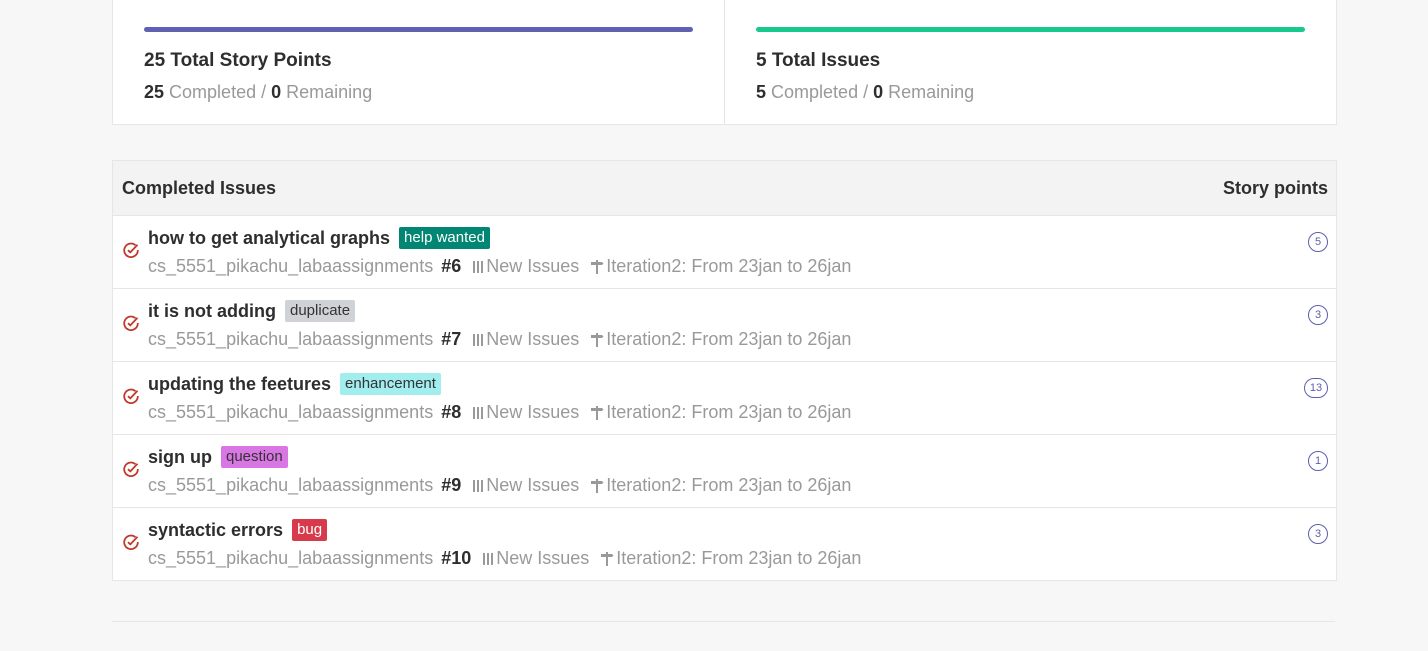  I want to click on story-points-completed: 25, so click(154, 92).